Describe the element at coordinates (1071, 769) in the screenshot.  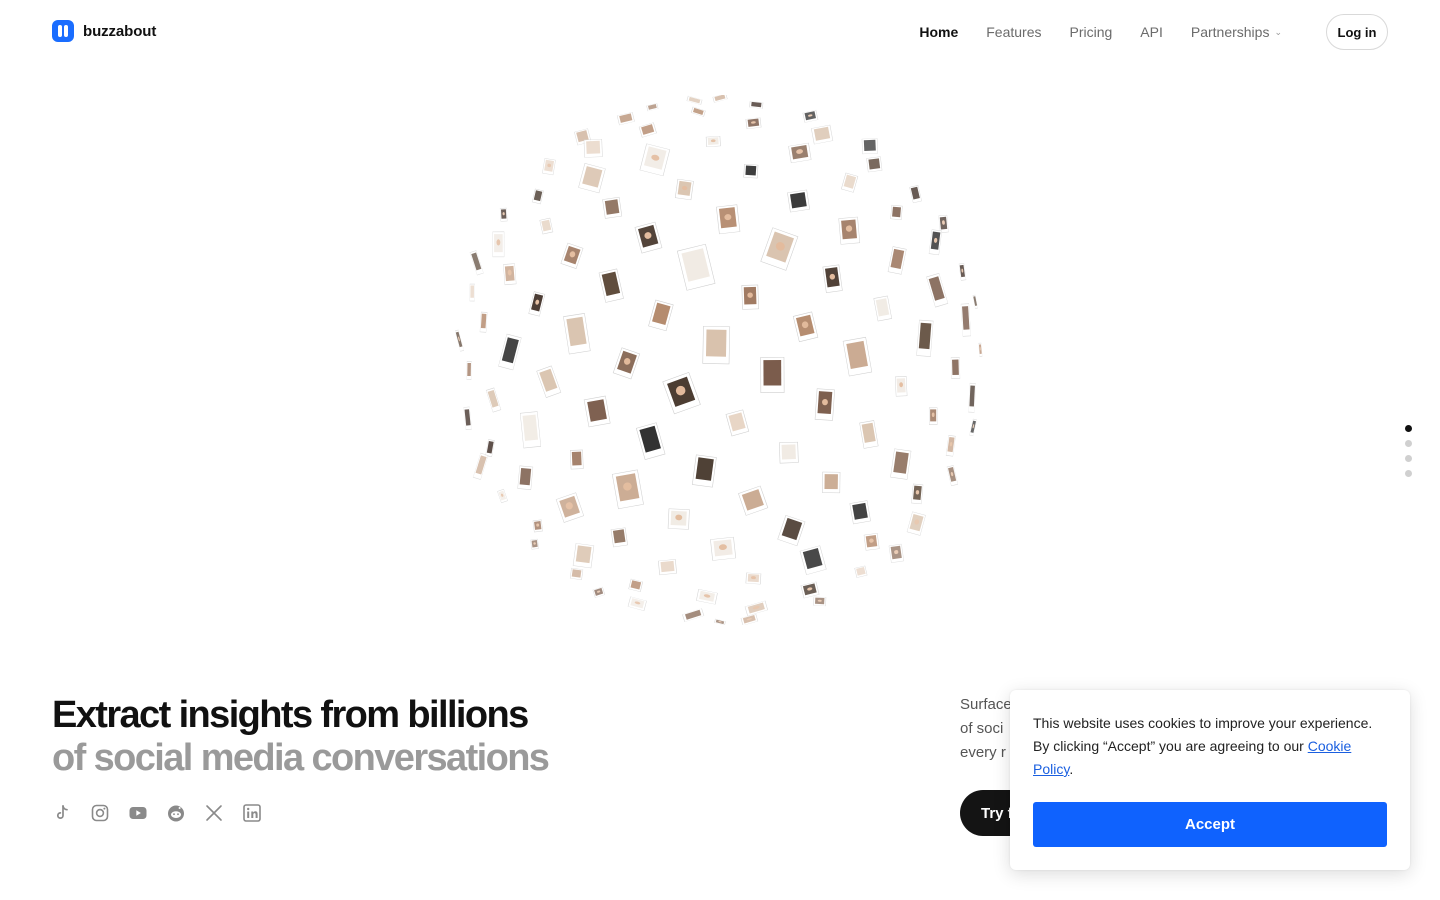
I see `cookie-text-end: .` at that location.